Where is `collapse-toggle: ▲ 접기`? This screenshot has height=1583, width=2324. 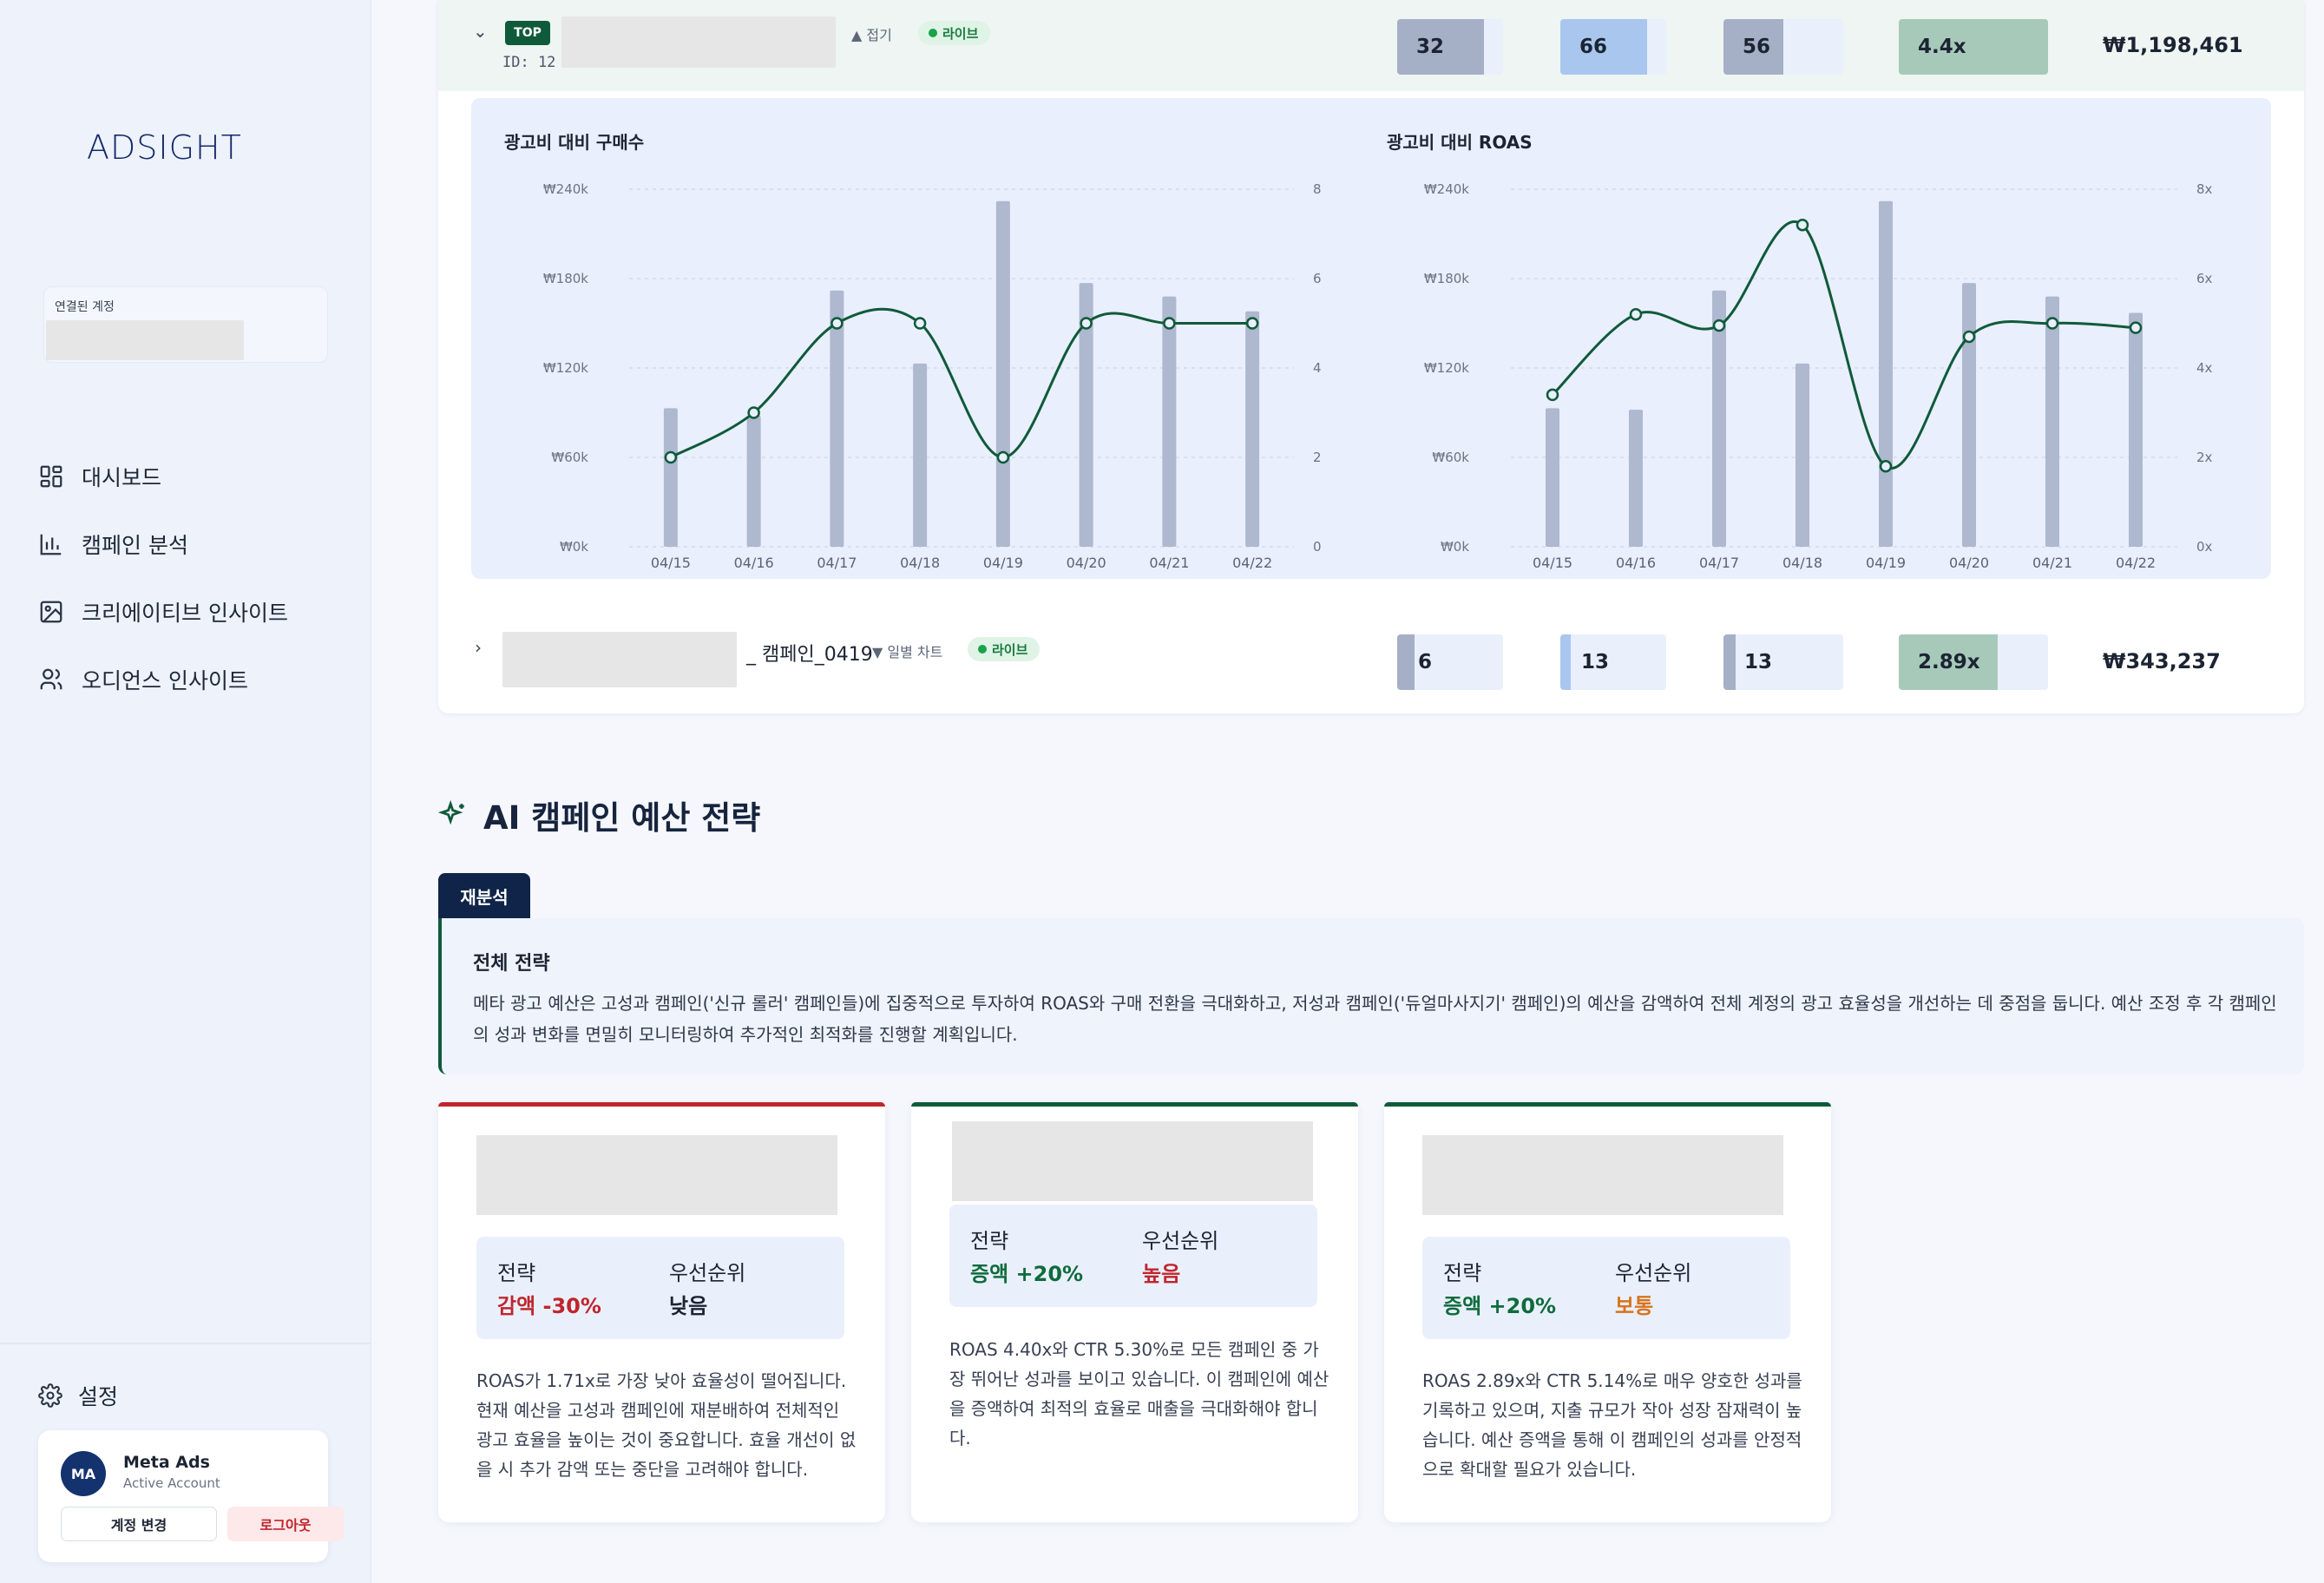 collapse-toggle: ▲ 접기 is located at coordinates (871, 33).